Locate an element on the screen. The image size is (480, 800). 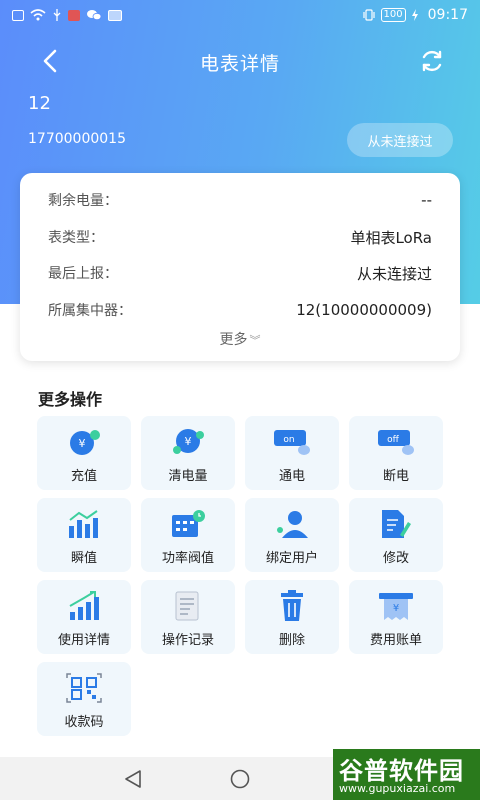
delete-icon is located at coordinates (292, 605).